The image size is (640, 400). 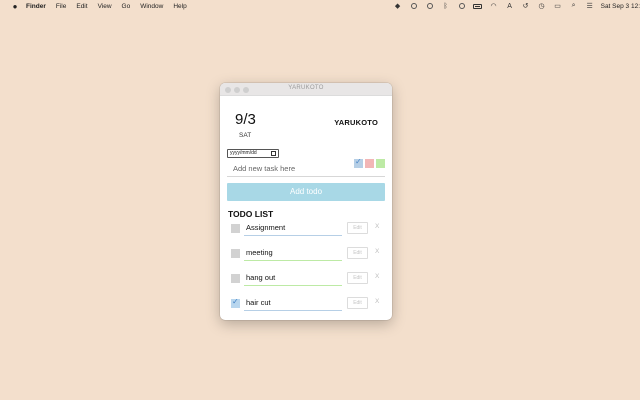 I want to click on apple-menu-icon: ●, so click(x=15, y=6).